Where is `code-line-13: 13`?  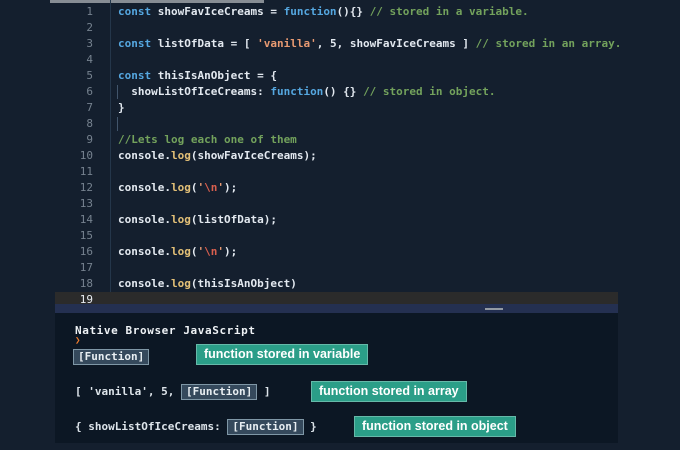
code-line-13: 13 is located at coordinates (336, 204).